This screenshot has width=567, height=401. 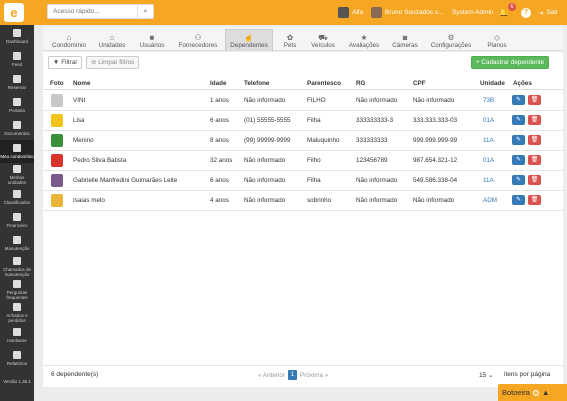 I want to click on search-icon: ⌕, so click(x=145, y=11).